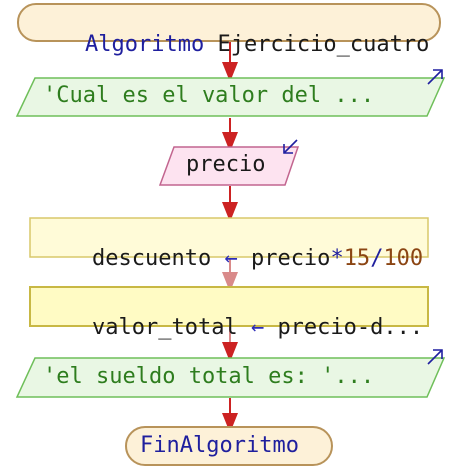 The width and height of the screenshot is (466, 471). Describe the element at coordinates (357, 258) in the screenshot. I see `assign-1-num1: 15` at that location.